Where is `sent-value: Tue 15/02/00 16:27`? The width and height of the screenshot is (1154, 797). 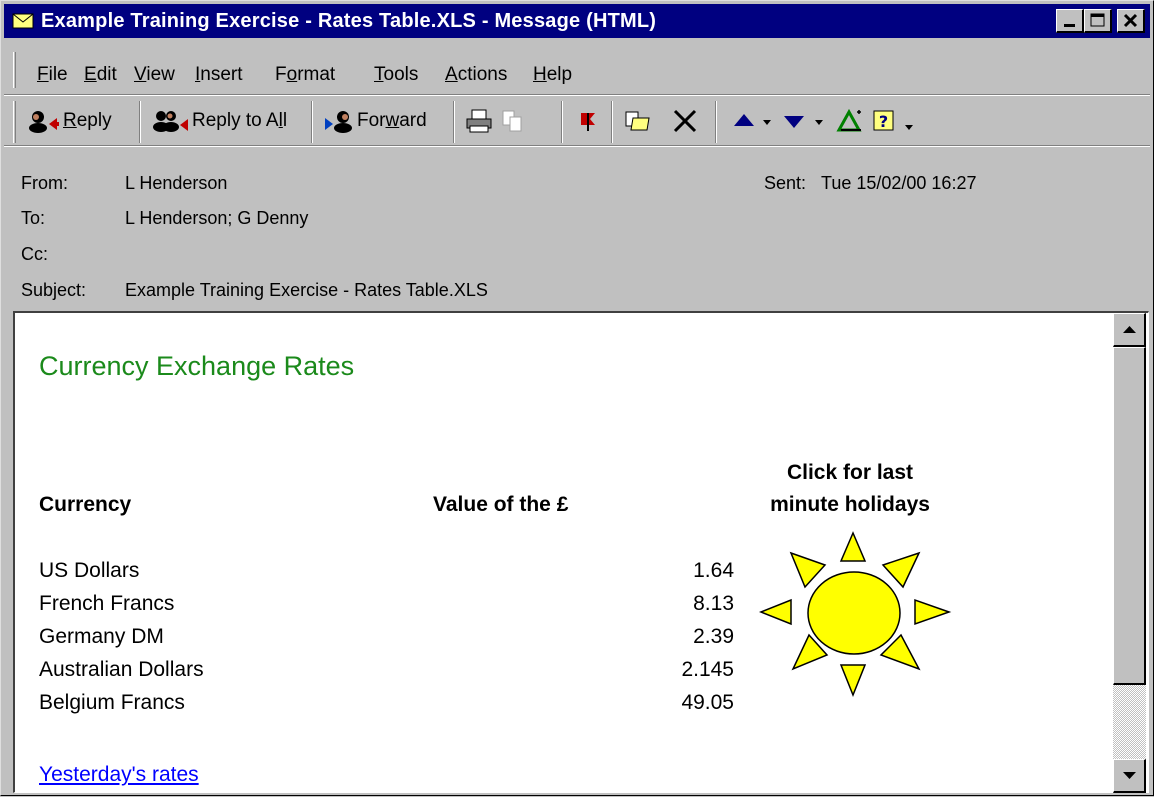
sent-value: Tue 15/02/00 16:27 is located at coordinates (899, 183).